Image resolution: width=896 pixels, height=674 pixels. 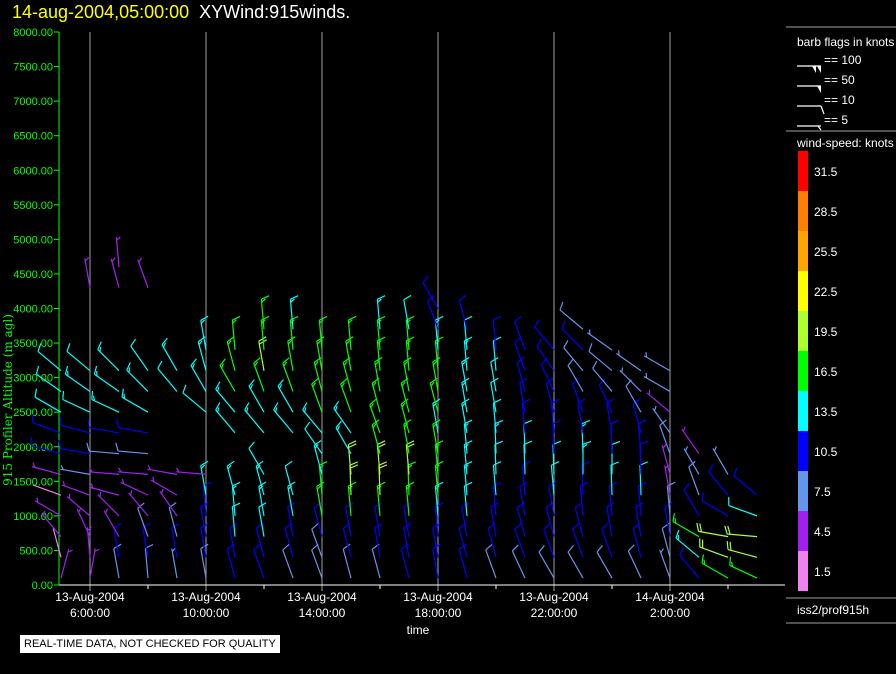 What do you see at coordinates (822, 572) in the screenshot?
I see `colorbar-label: 1.5` at bounding box center [822, 572].